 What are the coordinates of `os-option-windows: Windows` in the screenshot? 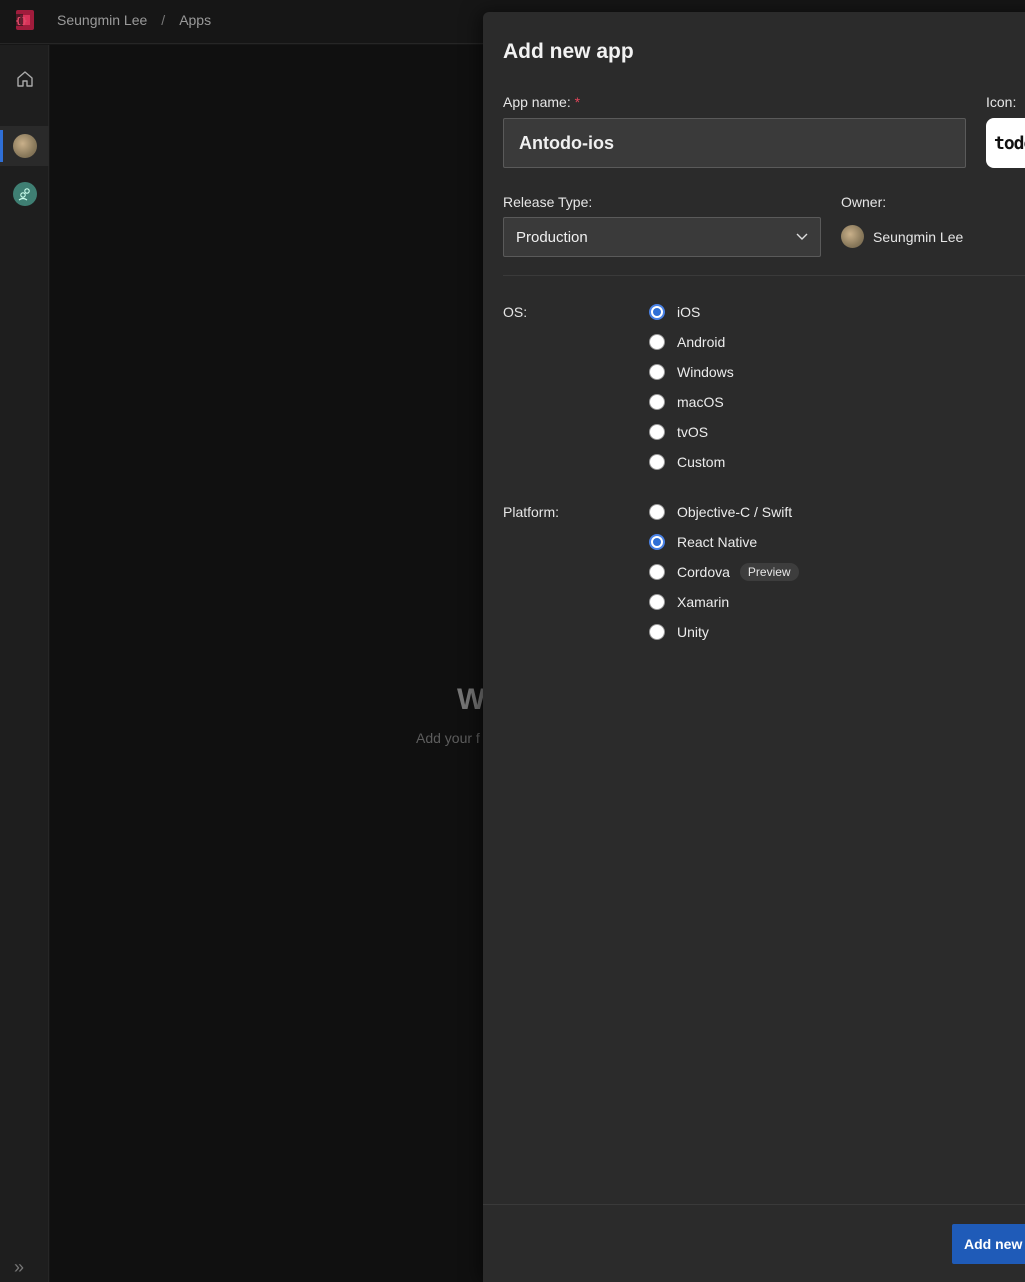 It's located at (691, 372).